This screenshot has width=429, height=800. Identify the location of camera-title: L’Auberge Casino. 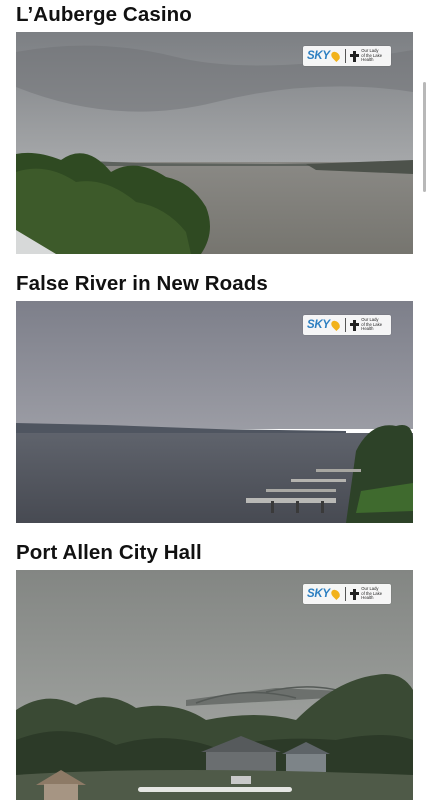
(104, 14).